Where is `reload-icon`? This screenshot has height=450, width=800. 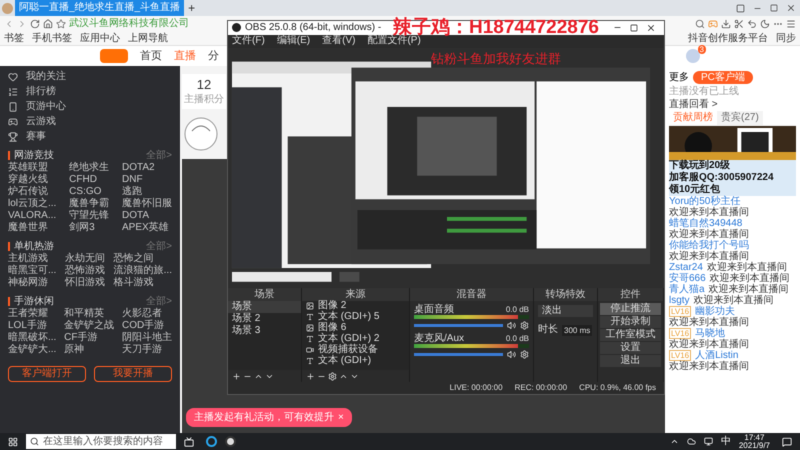
reload-icon is located at coordinates (35, 24).